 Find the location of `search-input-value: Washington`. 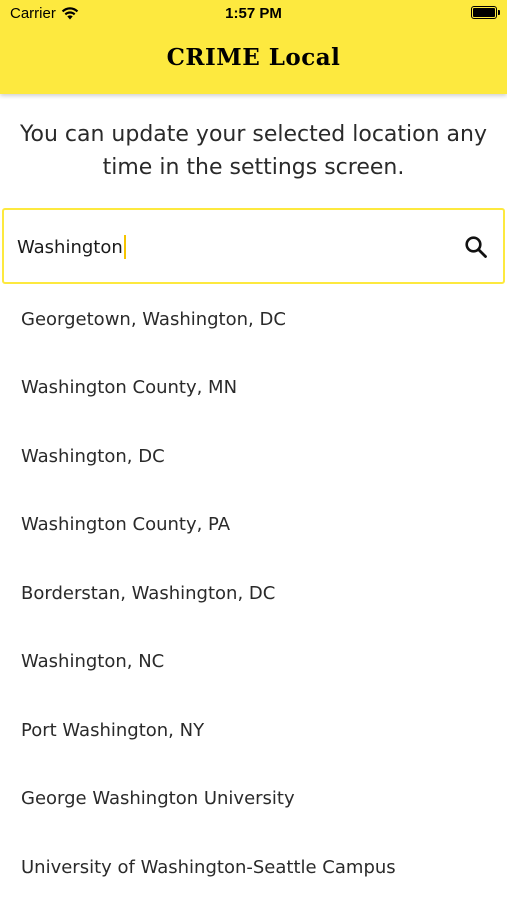

search-input-value: Washington is located at coordinates (70, 247).